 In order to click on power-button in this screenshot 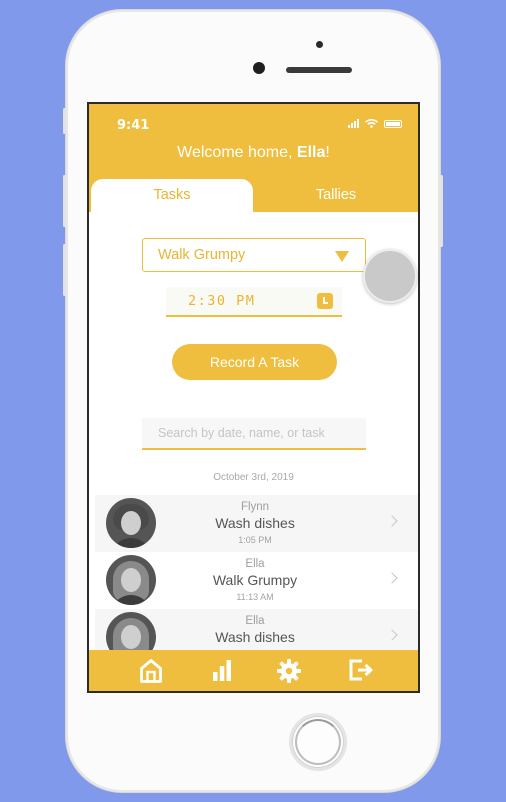, I will do `click(441, 211)`.